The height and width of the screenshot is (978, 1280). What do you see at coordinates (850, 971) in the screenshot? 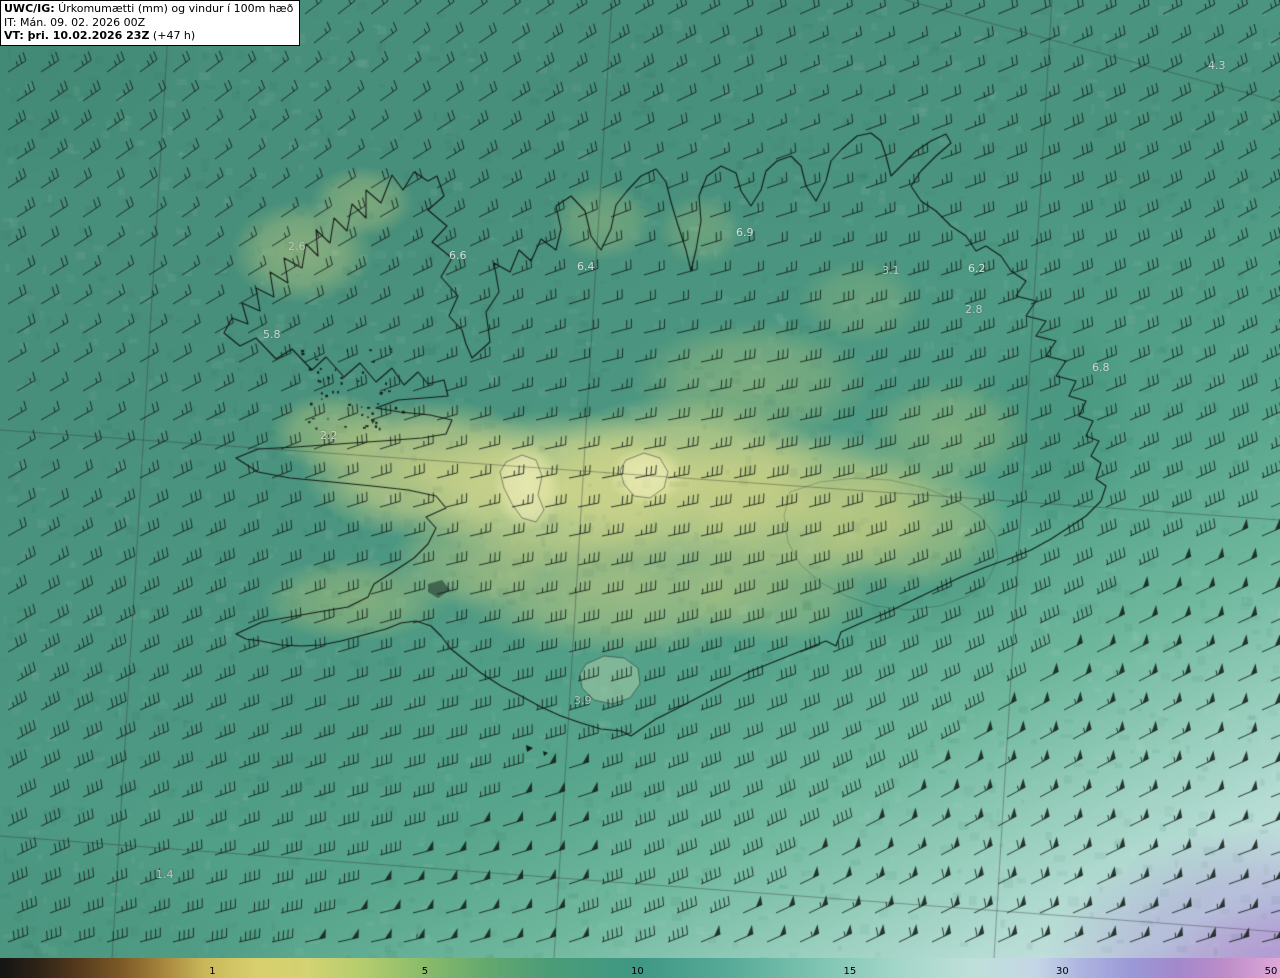
I see `colorbar-tick-label: 15` at bounding box center [850, 971].